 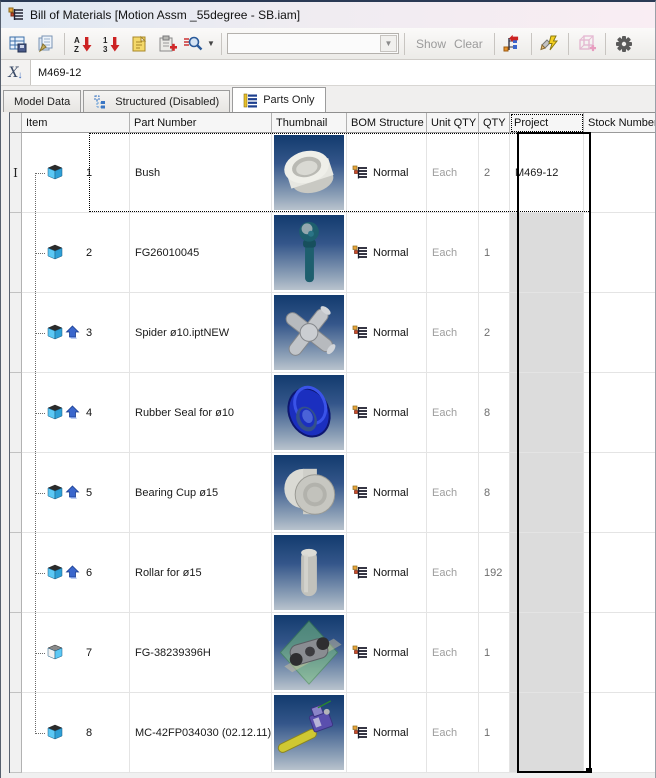 I want to click on header-project: Project, so click(x=547, y=123).